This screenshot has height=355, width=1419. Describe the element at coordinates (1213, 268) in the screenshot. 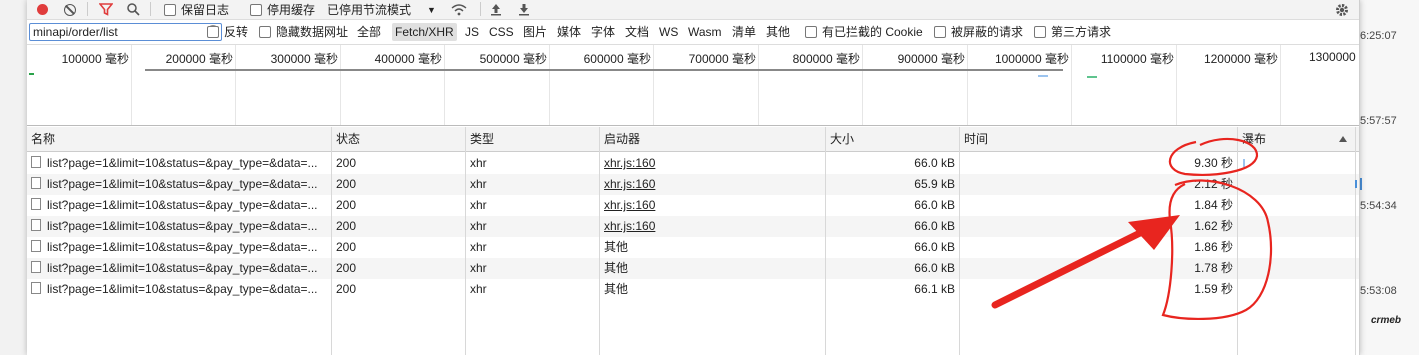

I see `request-time: 1.78 秒` at that location.